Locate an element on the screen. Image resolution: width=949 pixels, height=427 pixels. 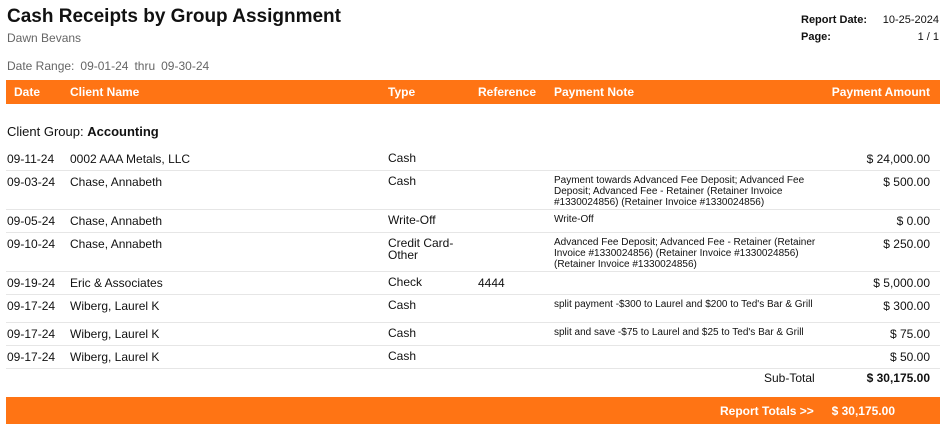
report-totals-bar: Report Totals >> $ 30,175.00 is located at coordinates (473, 410).